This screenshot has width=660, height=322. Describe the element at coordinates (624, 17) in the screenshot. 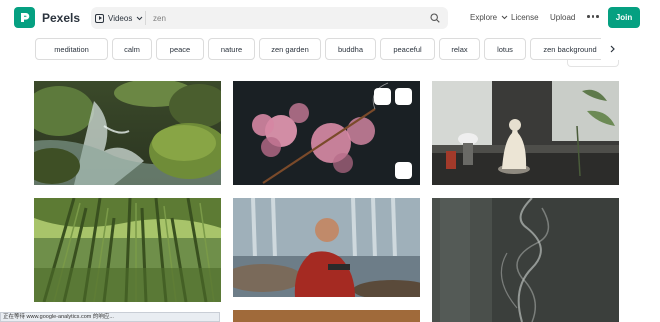

I see `join-button: Join` at that location.